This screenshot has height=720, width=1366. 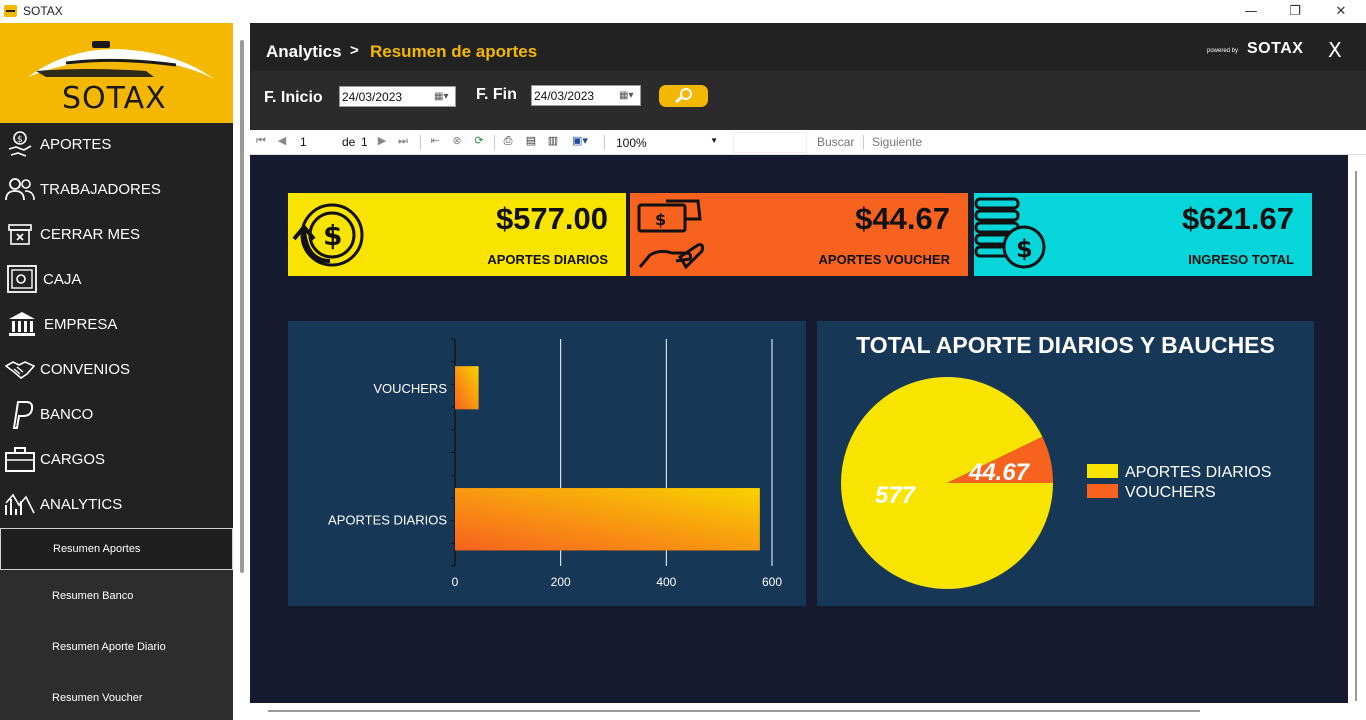 I want to click on legend-label: APORTES DIARIOS, so click(x=1198, y=472).